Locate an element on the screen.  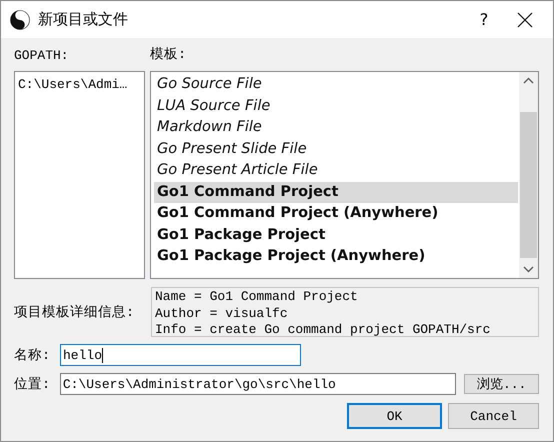
template-item: LUA Source File is located at coordinates (336, 106).